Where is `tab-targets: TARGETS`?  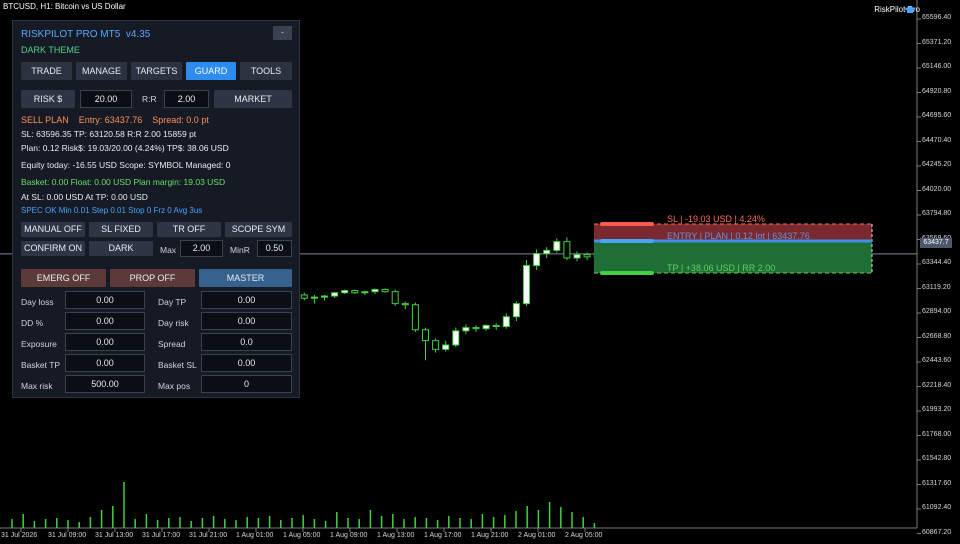
tab-targets: TARGETS is located at coordinates (156, 71).